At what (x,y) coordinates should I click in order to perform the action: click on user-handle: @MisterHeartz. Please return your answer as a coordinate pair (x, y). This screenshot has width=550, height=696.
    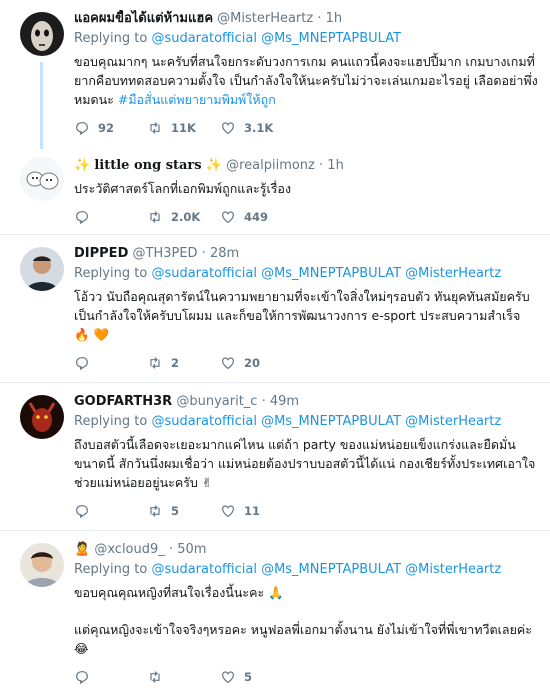
    Looking at the image, I should click on (265, 18).